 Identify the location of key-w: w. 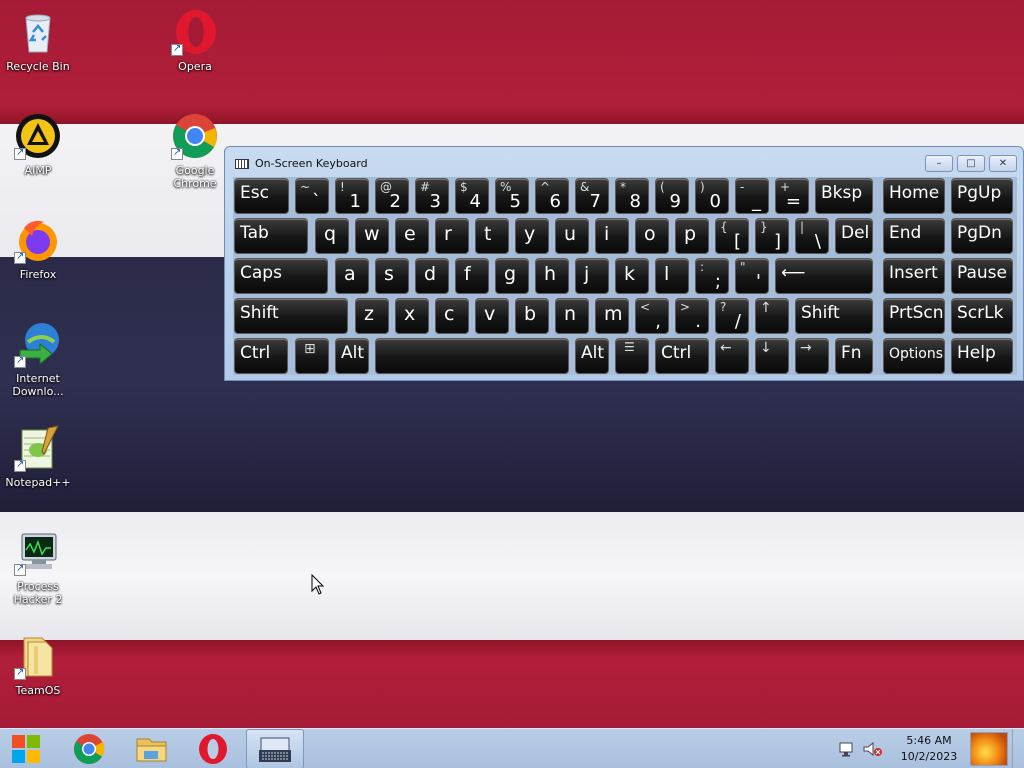
(372, 236).